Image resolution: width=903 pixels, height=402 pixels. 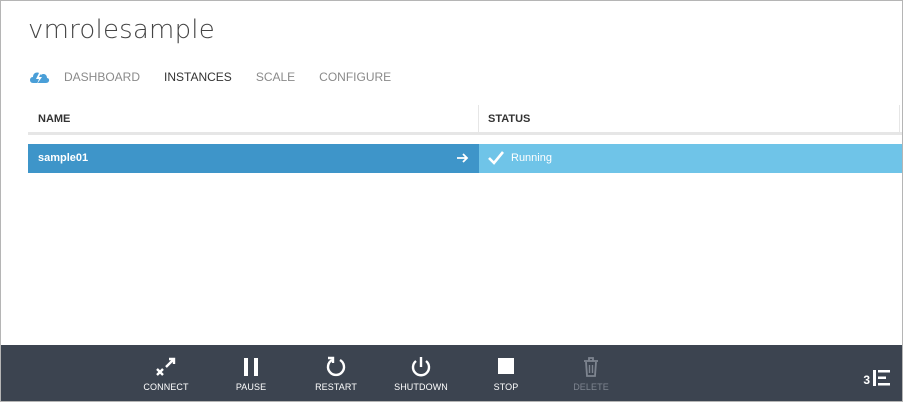 I want to click on restart-label: RESTART, so click(x=336, y=387).